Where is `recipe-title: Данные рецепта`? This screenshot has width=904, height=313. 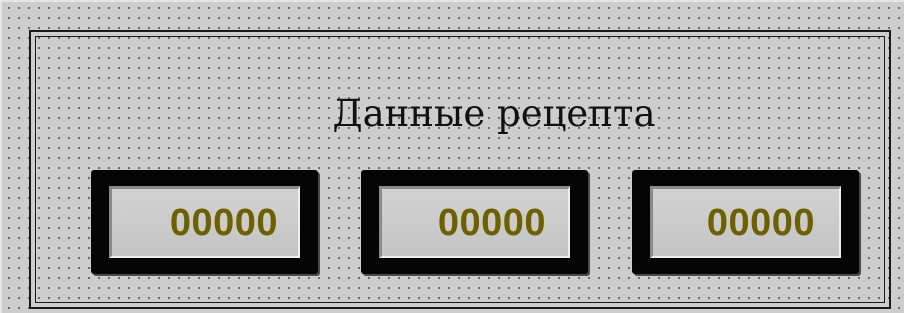 recipe-title: Данные рецепта is located at coordinates (494, 113).